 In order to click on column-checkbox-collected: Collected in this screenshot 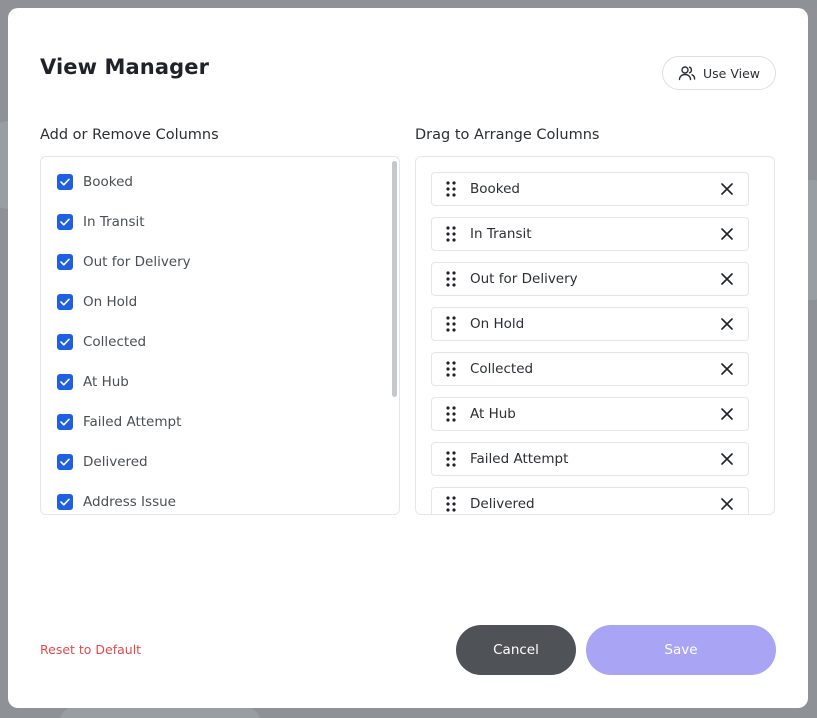, I will do `click(101, 342)`.